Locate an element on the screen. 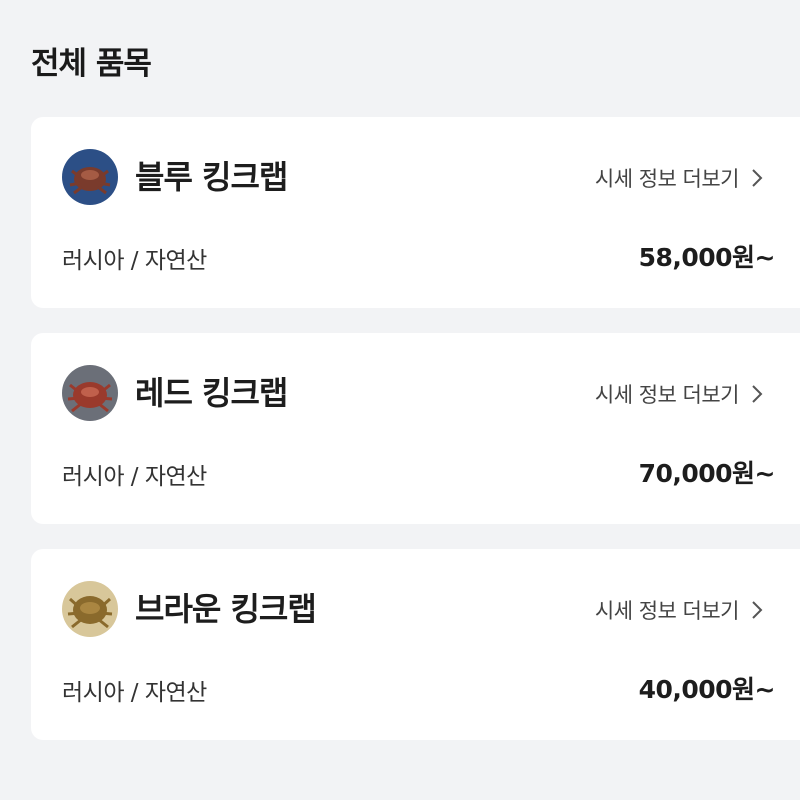 This screenshot has height=800, width=800. product-name: 브라운 킹크랩 is located at coordinates (226, 609).